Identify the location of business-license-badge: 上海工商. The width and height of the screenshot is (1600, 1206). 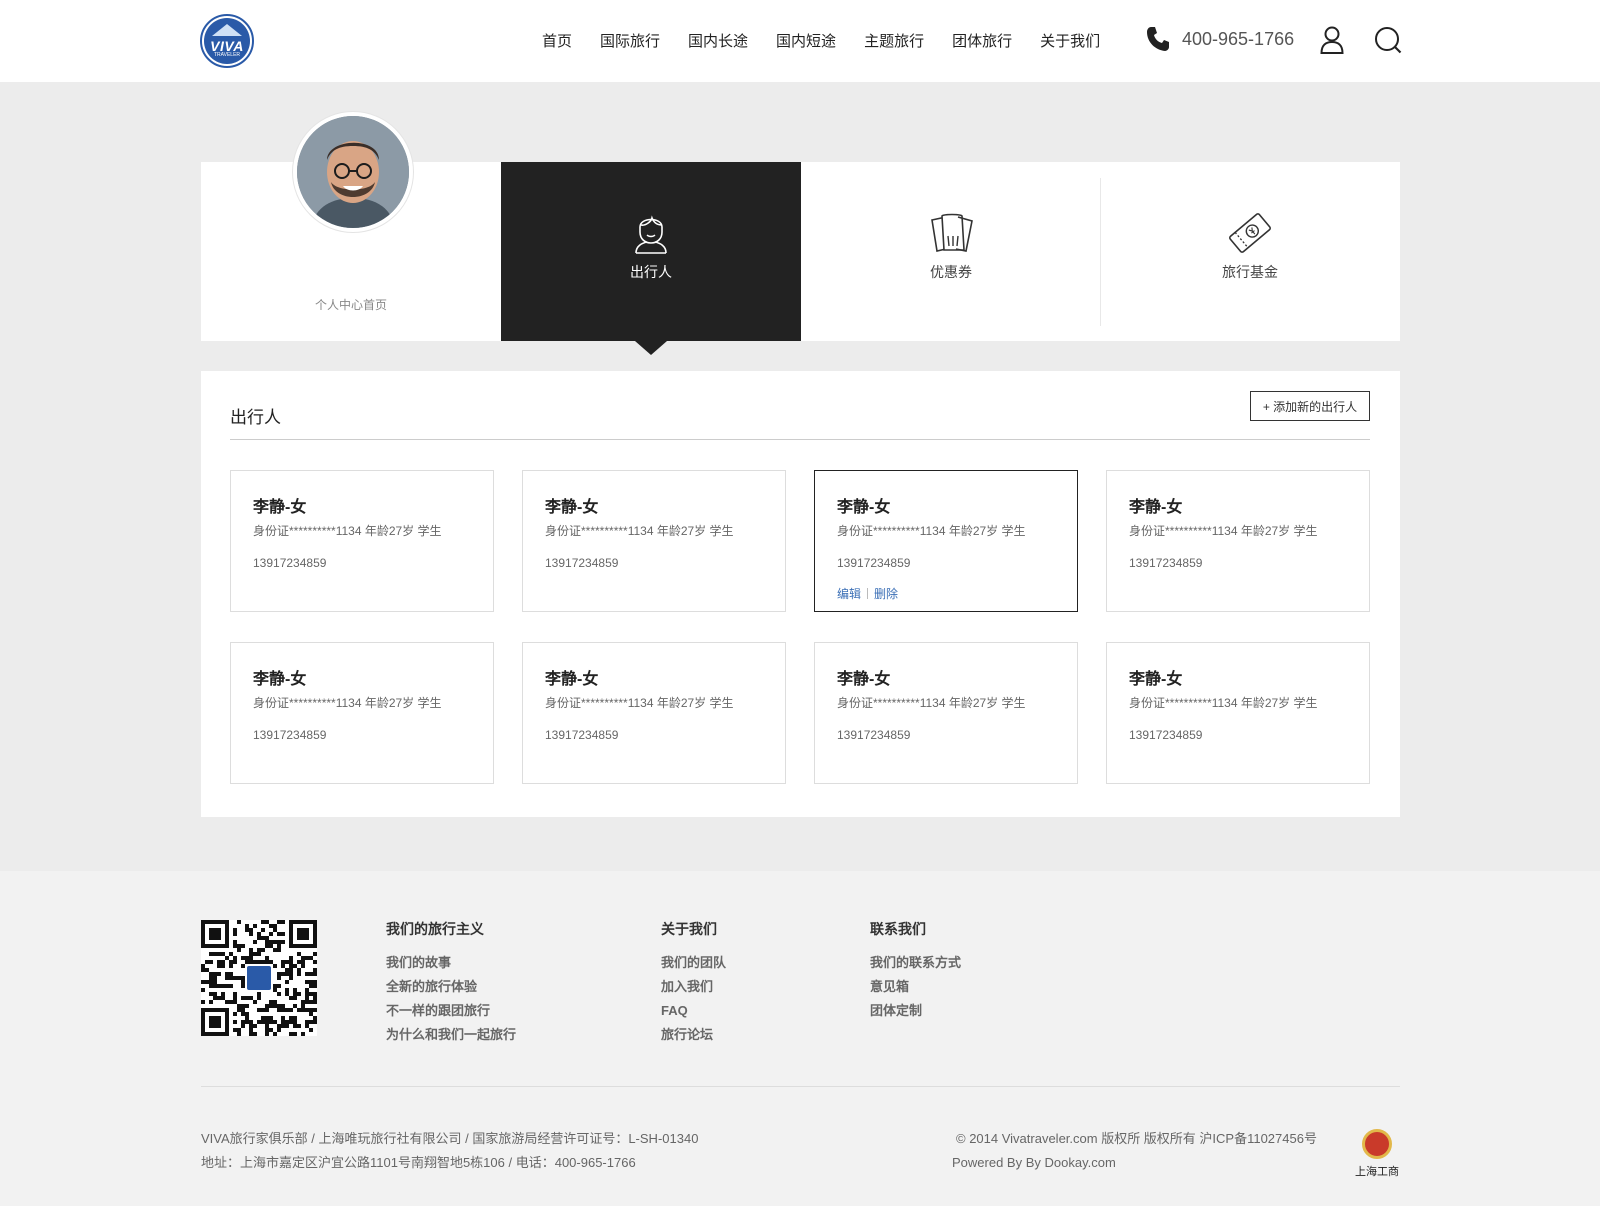
(1377, 1154).